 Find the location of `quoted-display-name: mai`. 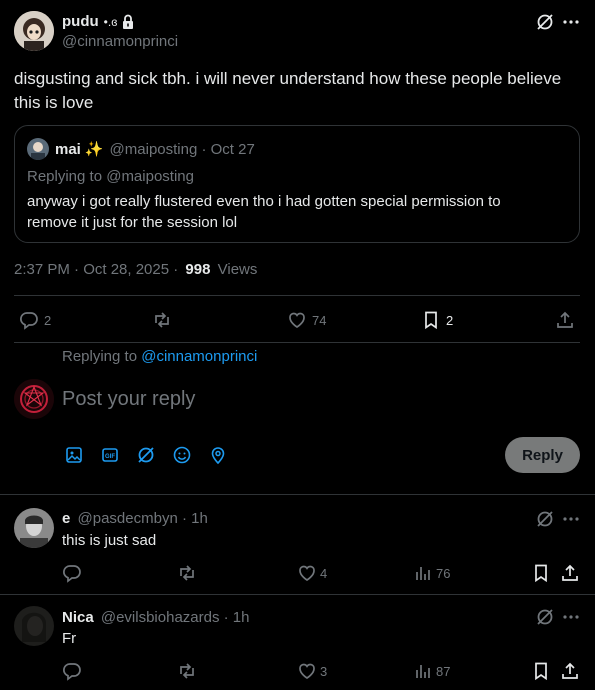

quoted-display-name: mai is located at coordinates (68, 149).